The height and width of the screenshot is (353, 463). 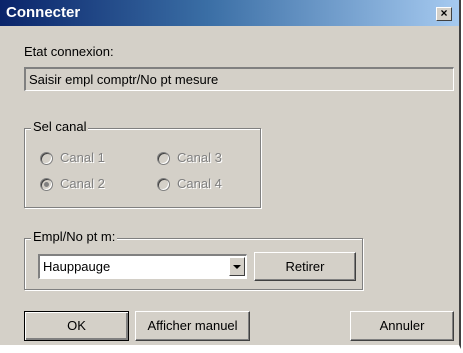 I want to click on location-combobox: Hauppauge, so click(x=142, y=266).